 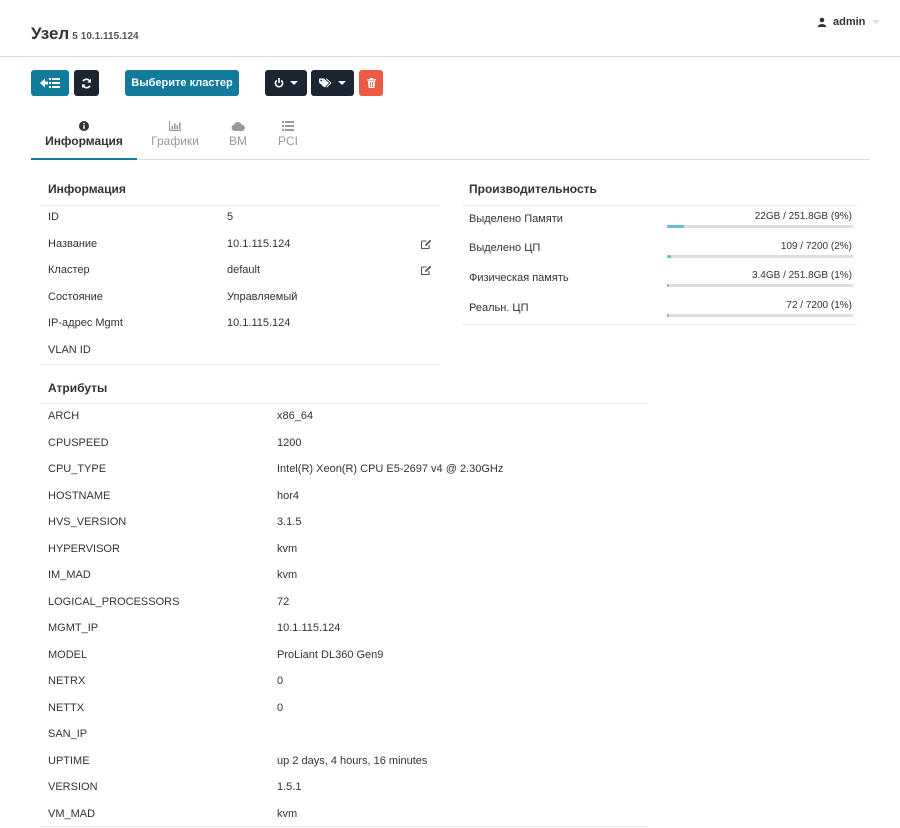 I want to click on attribute-value: up 2 days, 4 hours, 16 minutes, so click(x=352, y=760).